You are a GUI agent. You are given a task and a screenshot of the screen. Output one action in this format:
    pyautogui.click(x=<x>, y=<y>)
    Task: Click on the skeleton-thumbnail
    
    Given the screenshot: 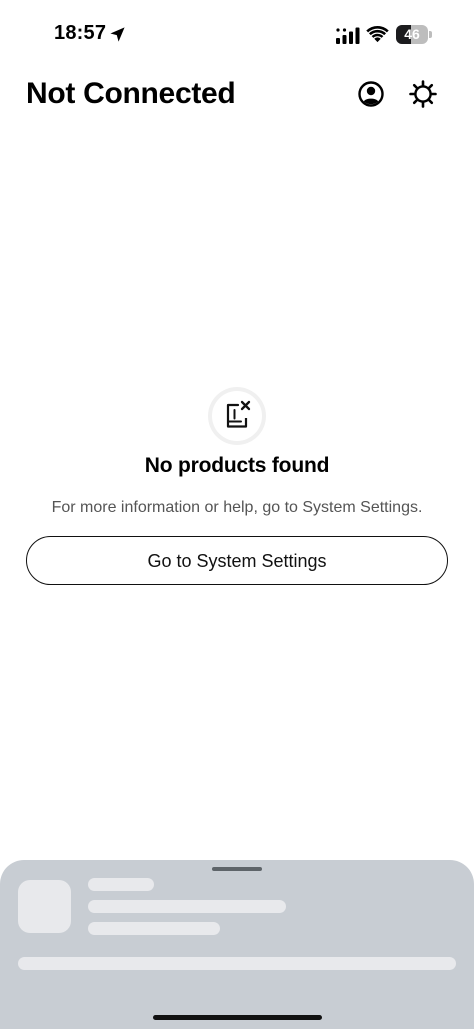 What is the action you would take?
    pyautogui.click(x=44, y=906)
    